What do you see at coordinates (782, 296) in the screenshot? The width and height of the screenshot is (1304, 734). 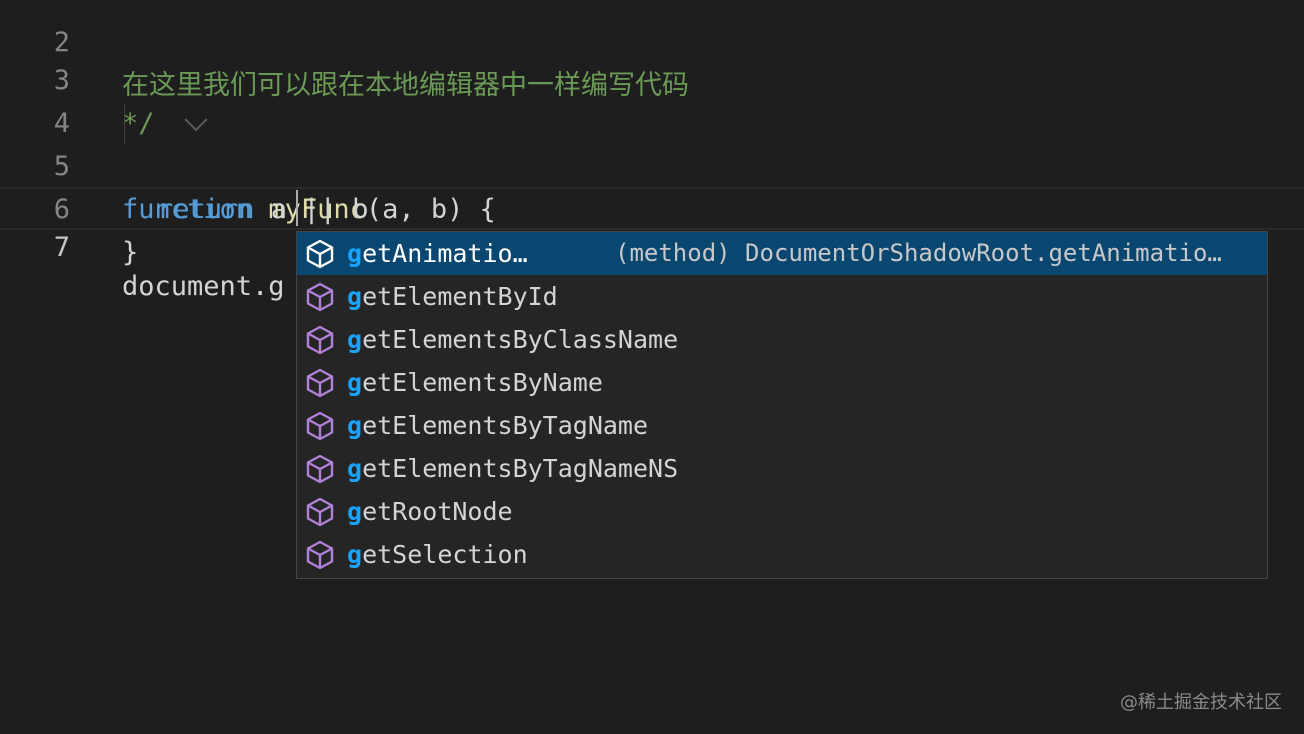 I see `suggestion-item: getElementById` at bounding box center [782, 296].